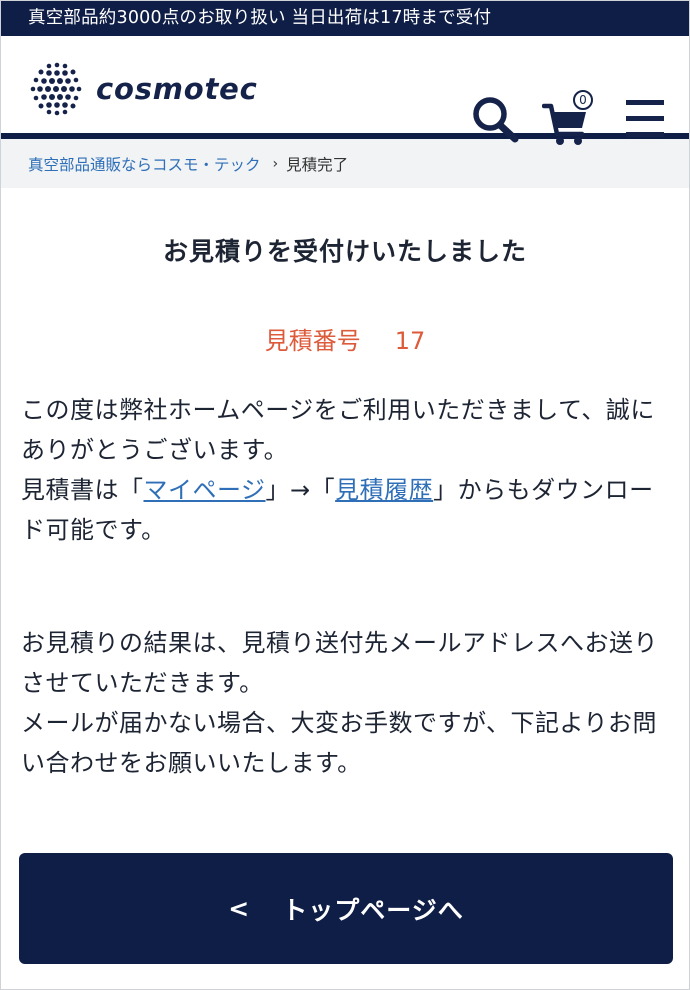 The width and height of the screenshot is (690, 990). I want to click on menu-button, so click(645, 121).